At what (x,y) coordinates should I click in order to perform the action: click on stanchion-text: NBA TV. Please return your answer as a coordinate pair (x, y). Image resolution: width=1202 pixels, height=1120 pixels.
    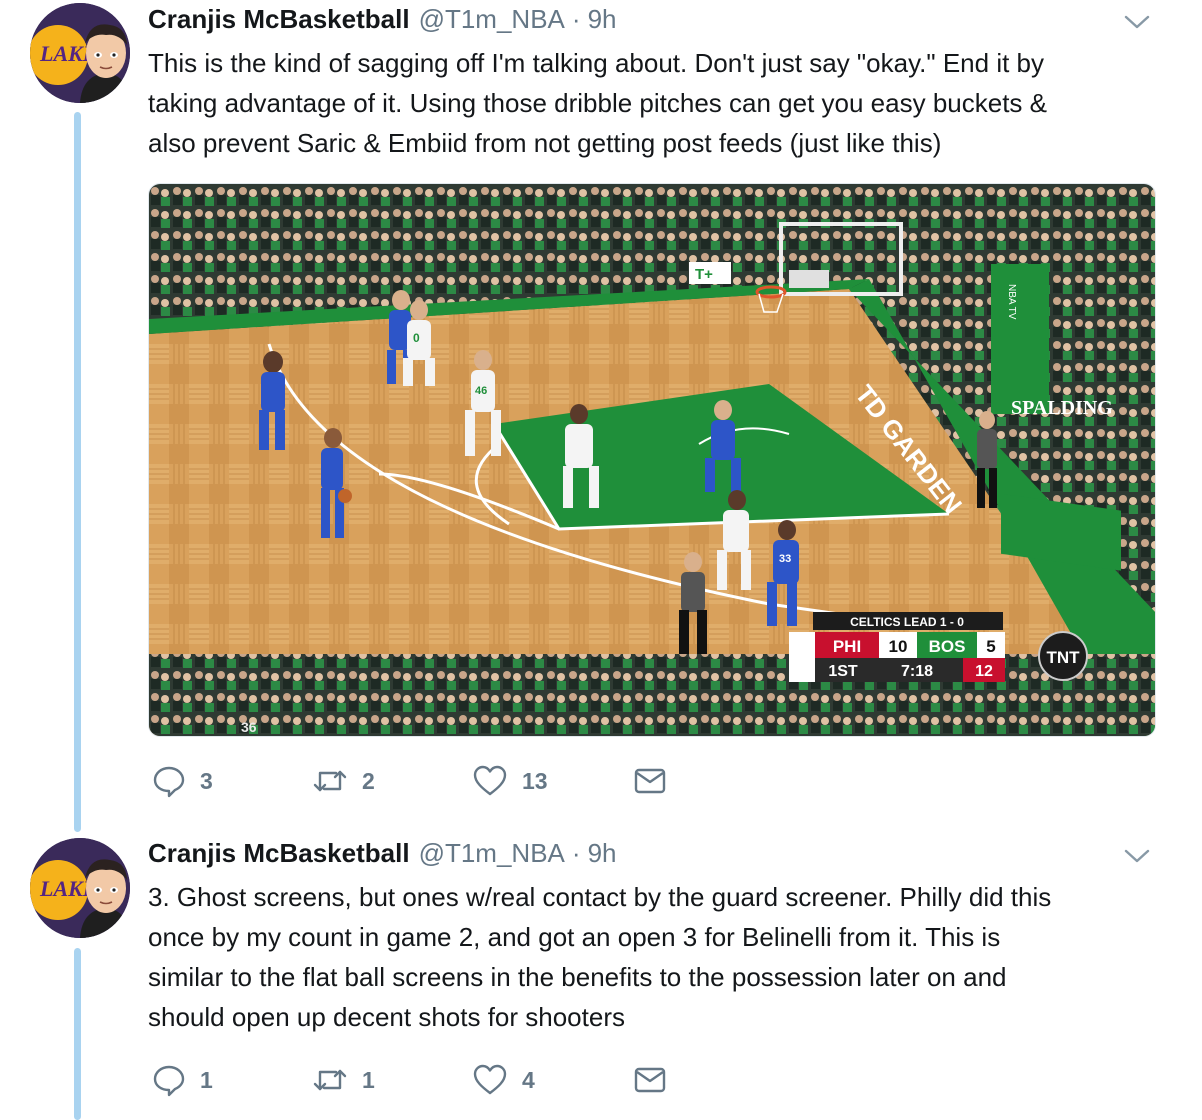
    Looking at the image, I should click on (1011, 302).